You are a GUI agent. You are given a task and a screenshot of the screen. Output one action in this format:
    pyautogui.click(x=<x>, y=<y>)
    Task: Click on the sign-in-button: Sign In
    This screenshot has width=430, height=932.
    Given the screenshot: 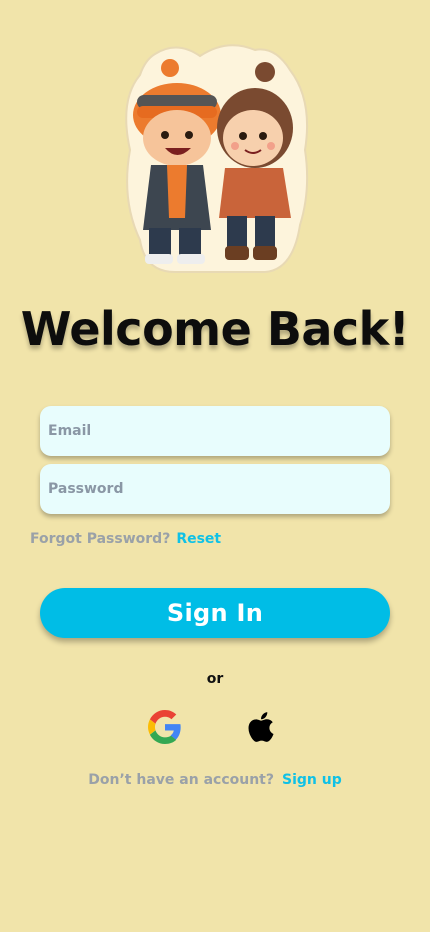 What is the action you would take?
    pyautogui.click(x=215, y=613)
    